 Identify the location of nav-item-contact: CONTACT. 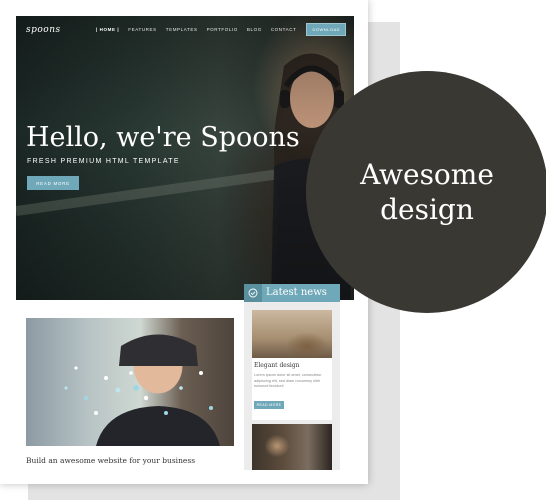
(284, 29).